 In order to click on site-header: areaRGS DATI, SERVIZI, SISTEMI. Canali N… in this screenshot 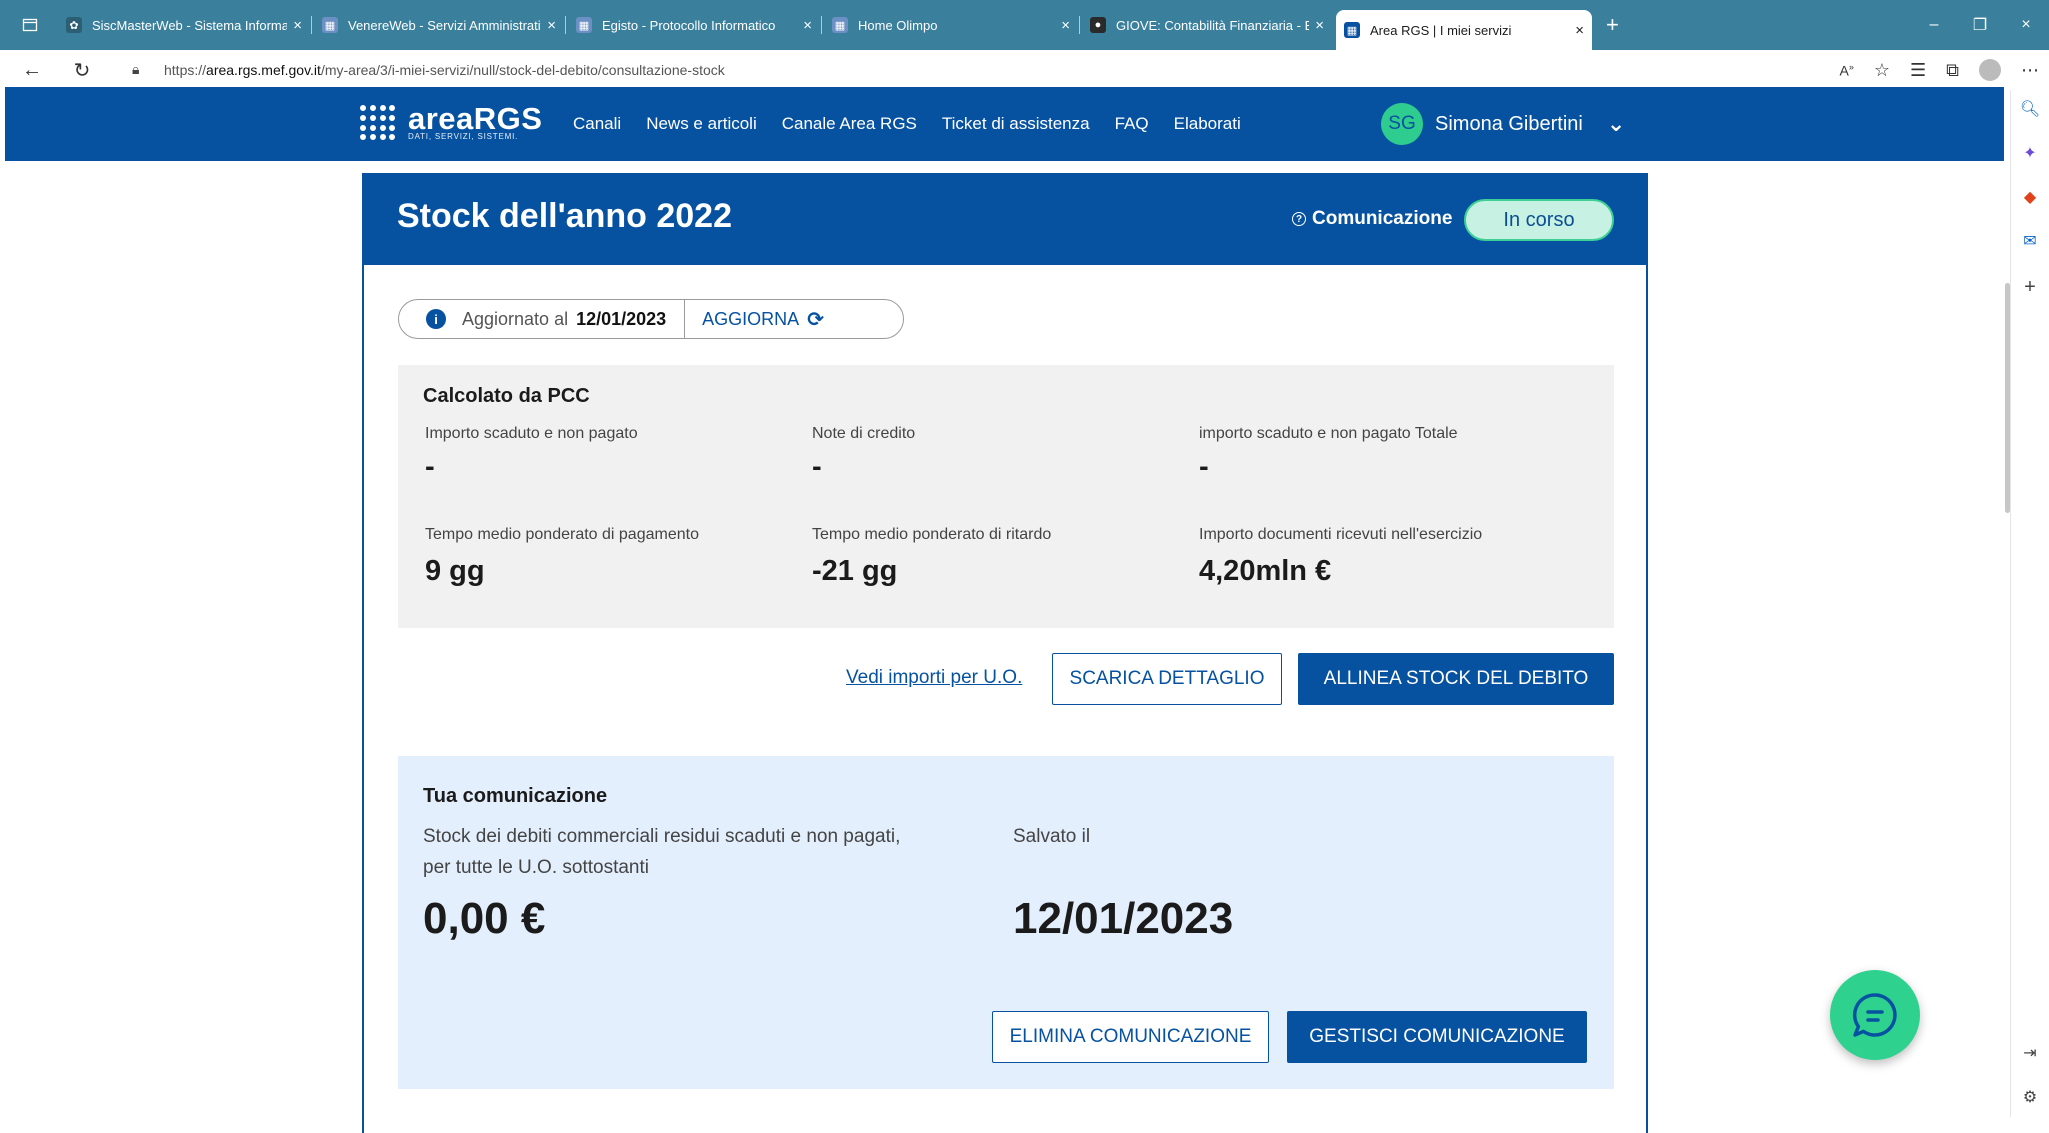, I will do `click(1004, 124)`.